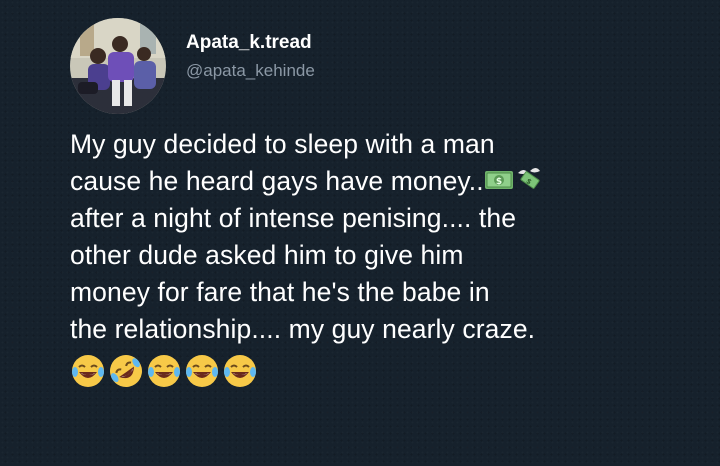  I want to click on tweet-line-2: cause he heard gays have money.., so click(277, 181).